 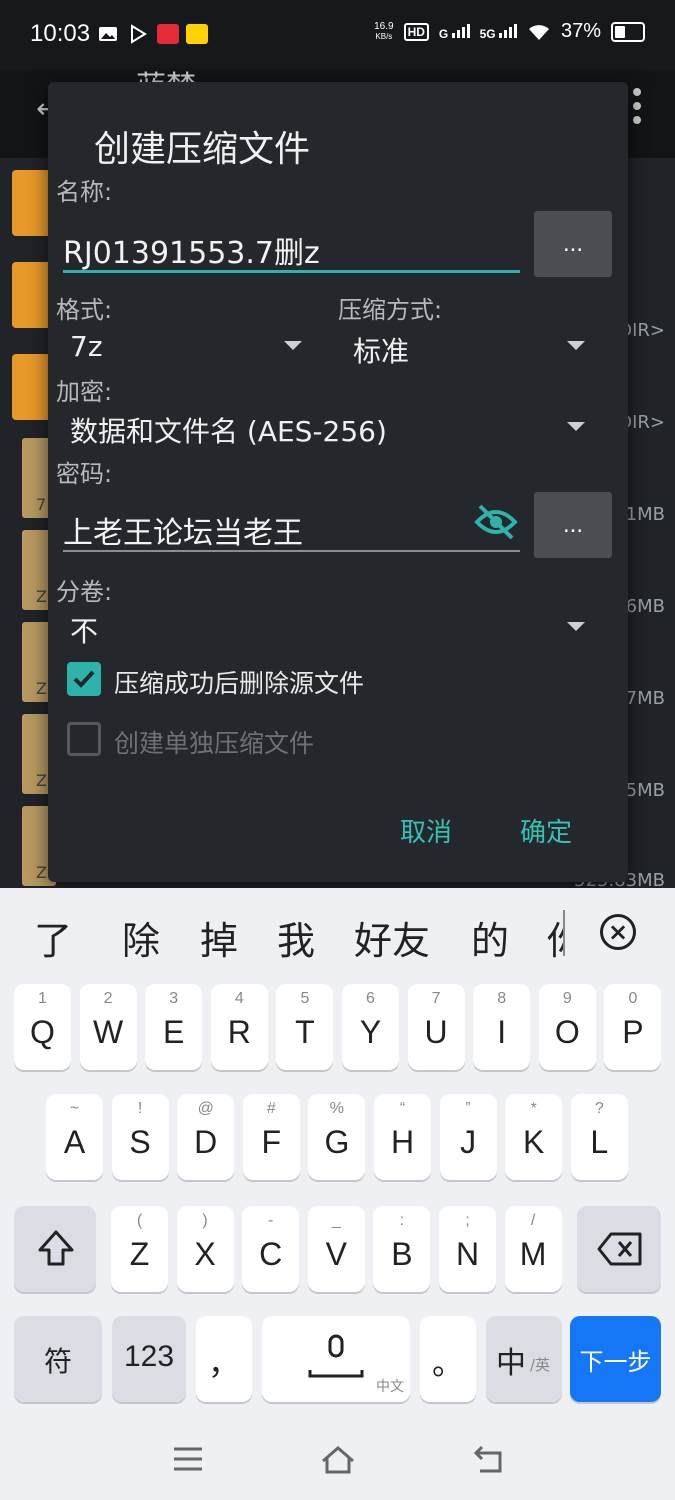 I want to click on key-i: 8I, so click(x=502, y=1027).